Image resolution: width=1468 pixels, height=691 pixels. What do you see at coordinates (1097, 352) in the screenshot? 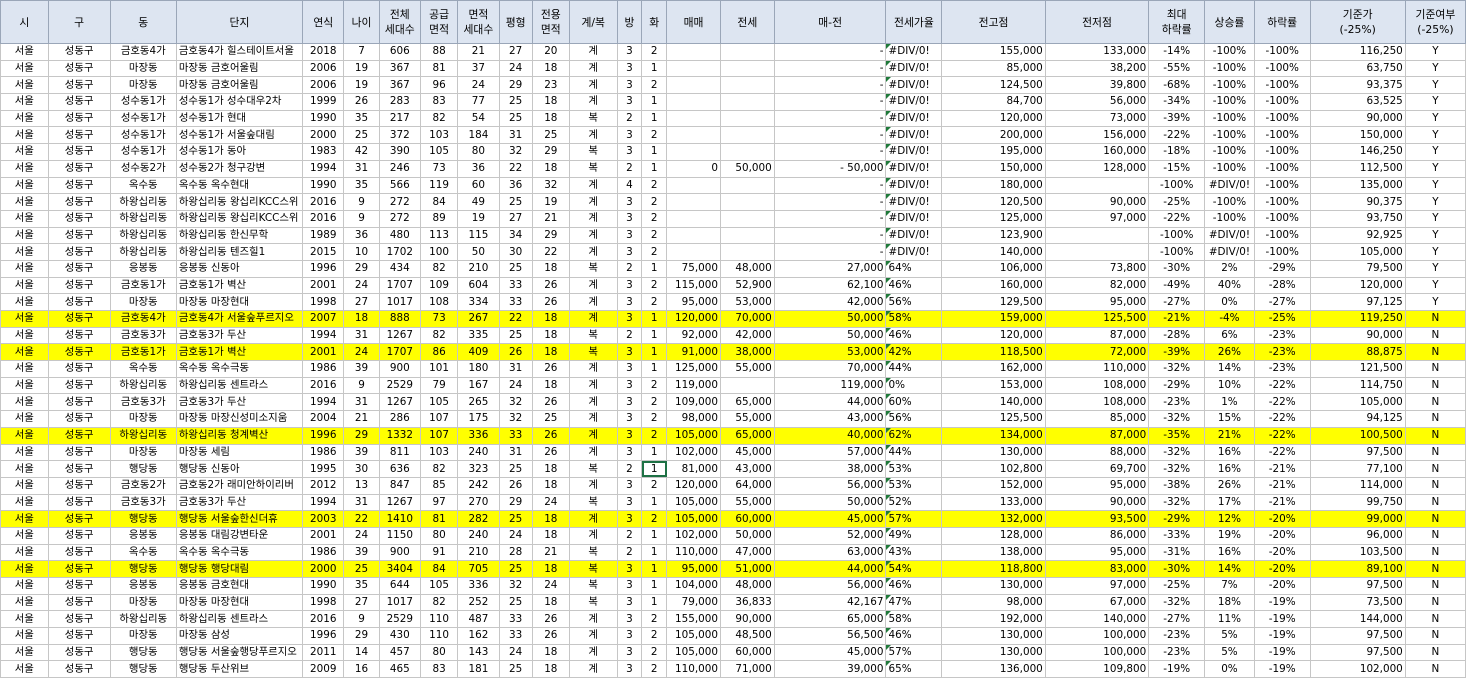
I see `cell-previous-low: 72,000` at bounding box center [1097, 352].